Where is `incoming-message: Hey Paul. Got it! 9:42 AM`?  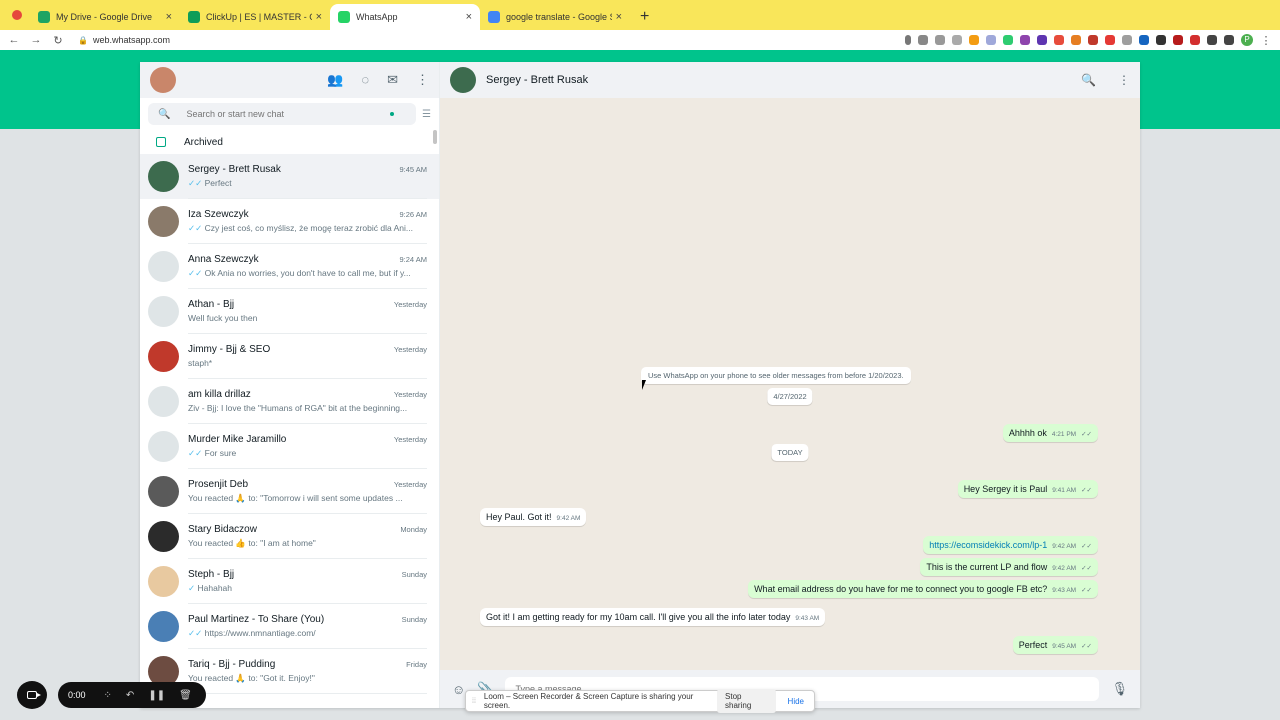
incoming-message: Hey Paul. Got it! 9:42 AM is located at coordinates (533, 517).